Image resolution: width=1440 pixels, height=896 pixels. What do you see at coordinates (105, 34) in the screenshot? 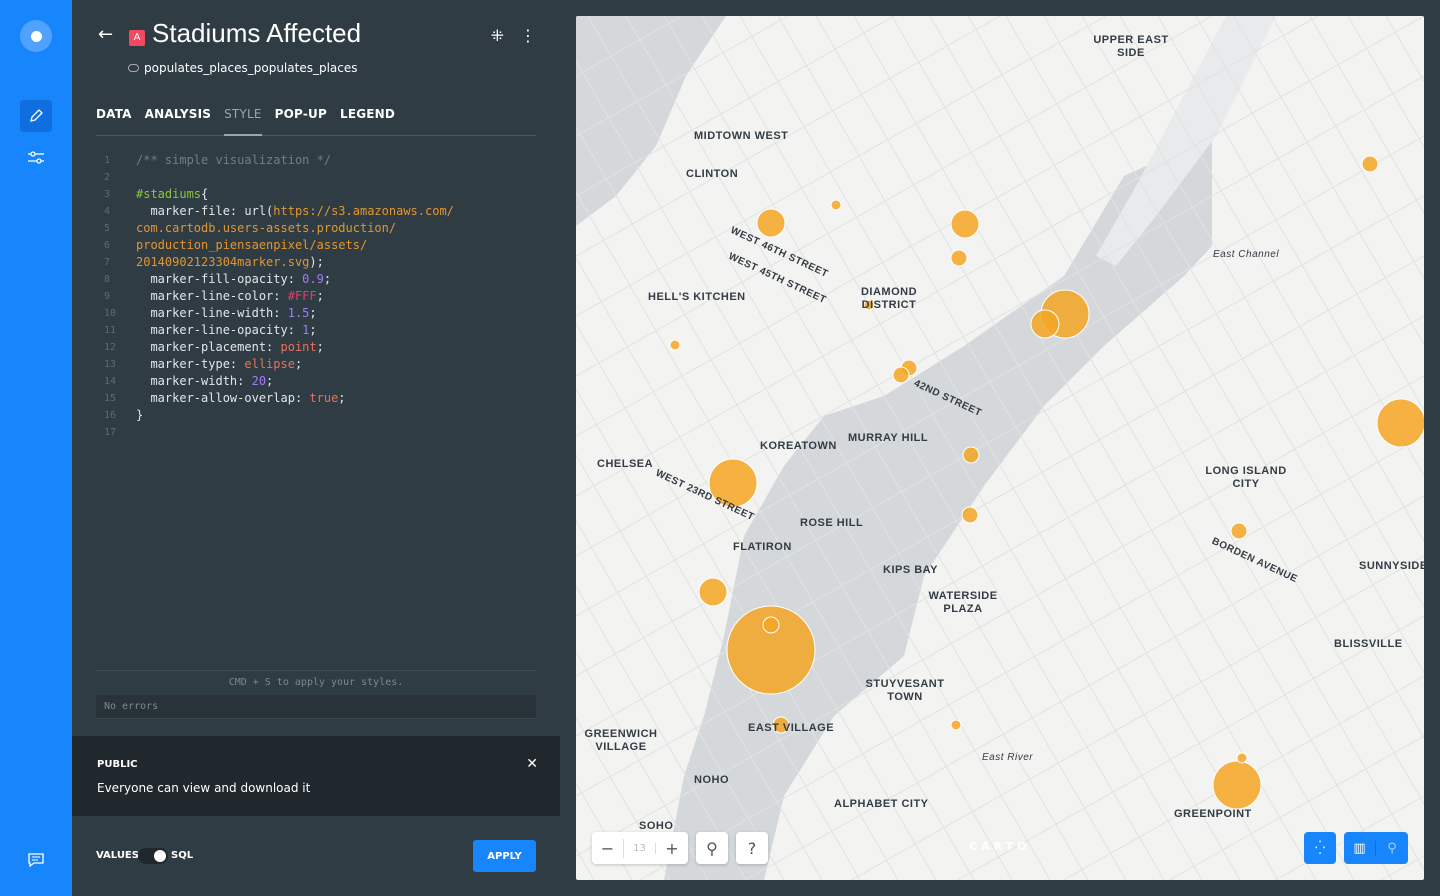
I see `back-arrow-icon: ←` at bounding box center [105, 34].